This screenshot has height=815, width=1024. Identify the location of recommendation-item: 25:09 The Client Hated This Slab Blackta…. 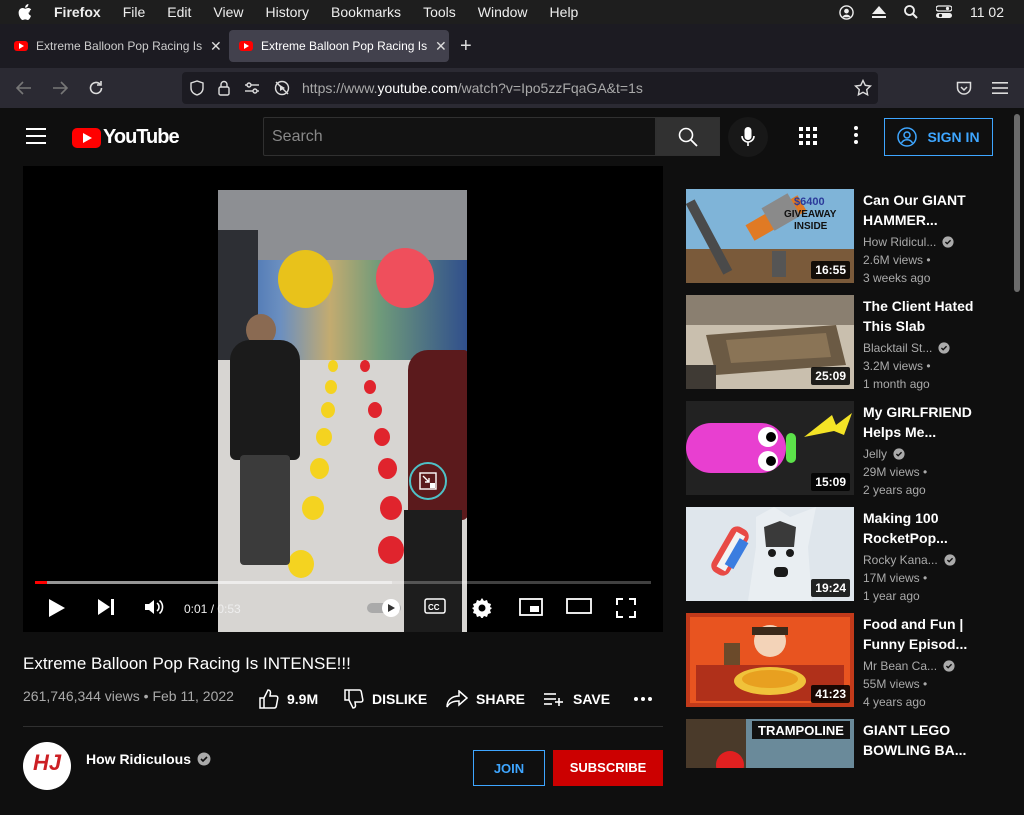
(841, 343).